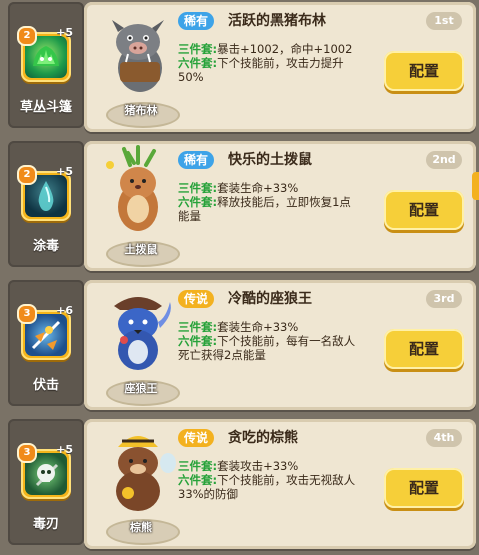 This screenshot has height=555, width=479. What do you see at coordinates (444, 160) in the screenshot?
I see `rank-badge: 2nd` at bounding box center [444, 160].